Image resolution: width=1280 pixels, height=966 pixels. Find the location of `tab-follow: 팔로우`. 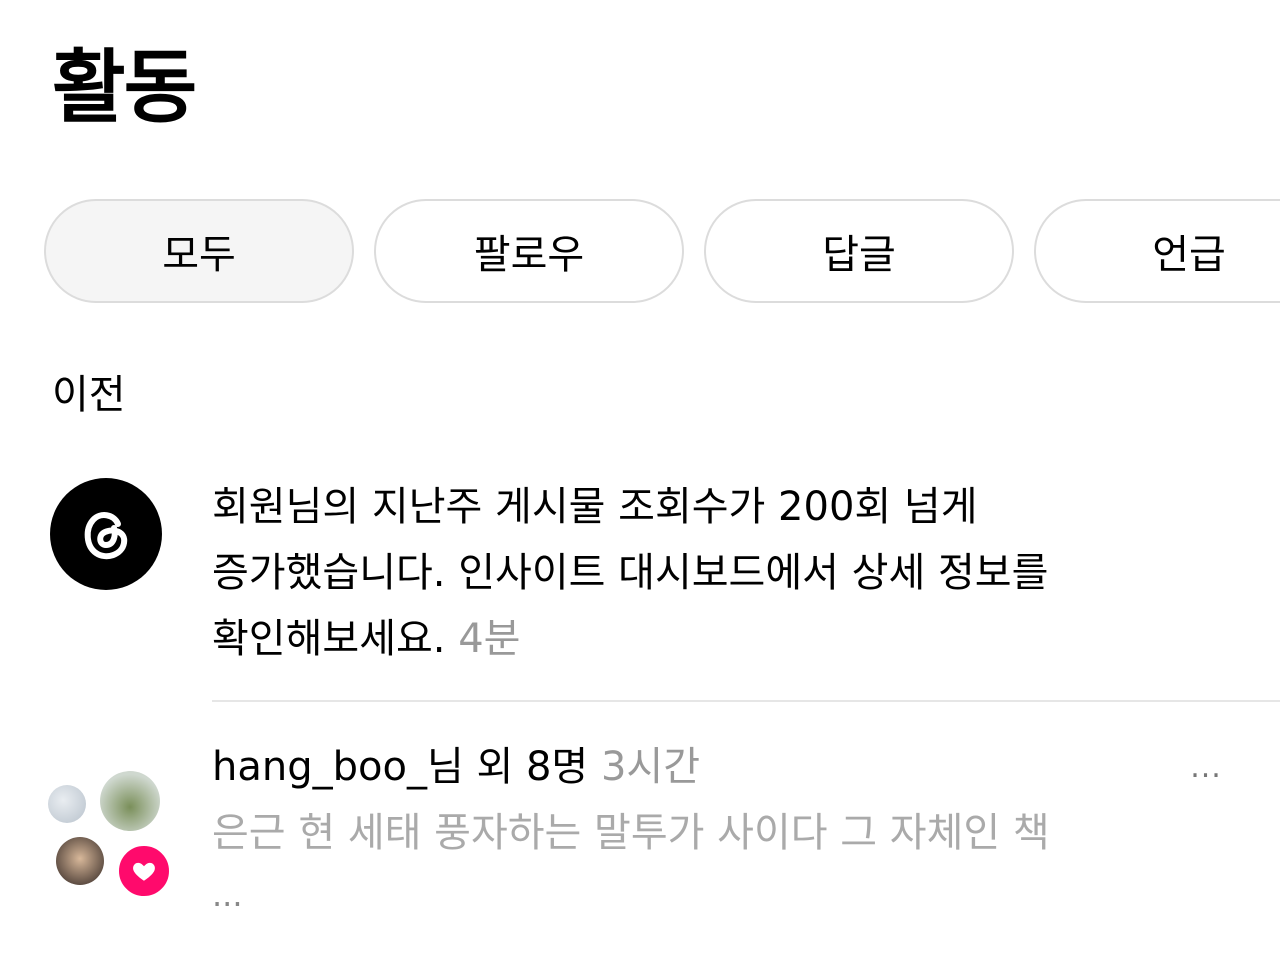

tab-follow: 팔로우 is located at coordinates (529, 251).